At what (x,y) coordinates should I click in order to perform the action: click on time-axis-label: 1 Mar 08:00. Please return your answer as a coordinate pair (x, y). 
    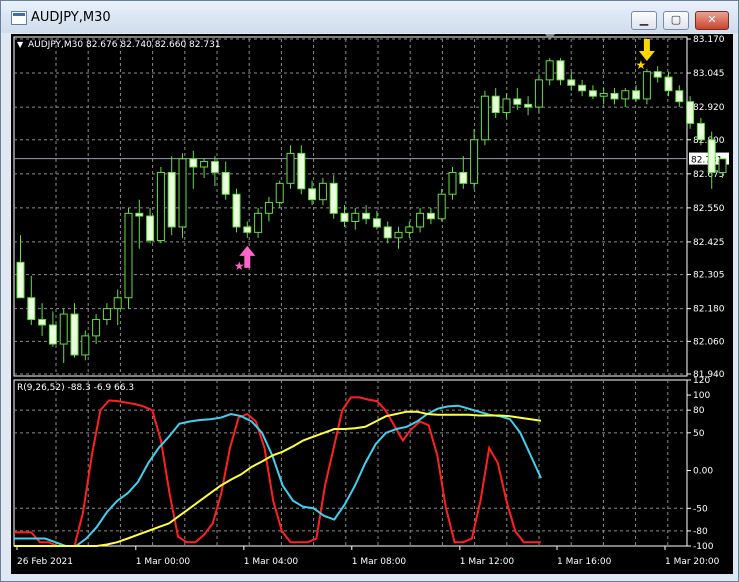
    Looking at the image, I should click on (379, 562).